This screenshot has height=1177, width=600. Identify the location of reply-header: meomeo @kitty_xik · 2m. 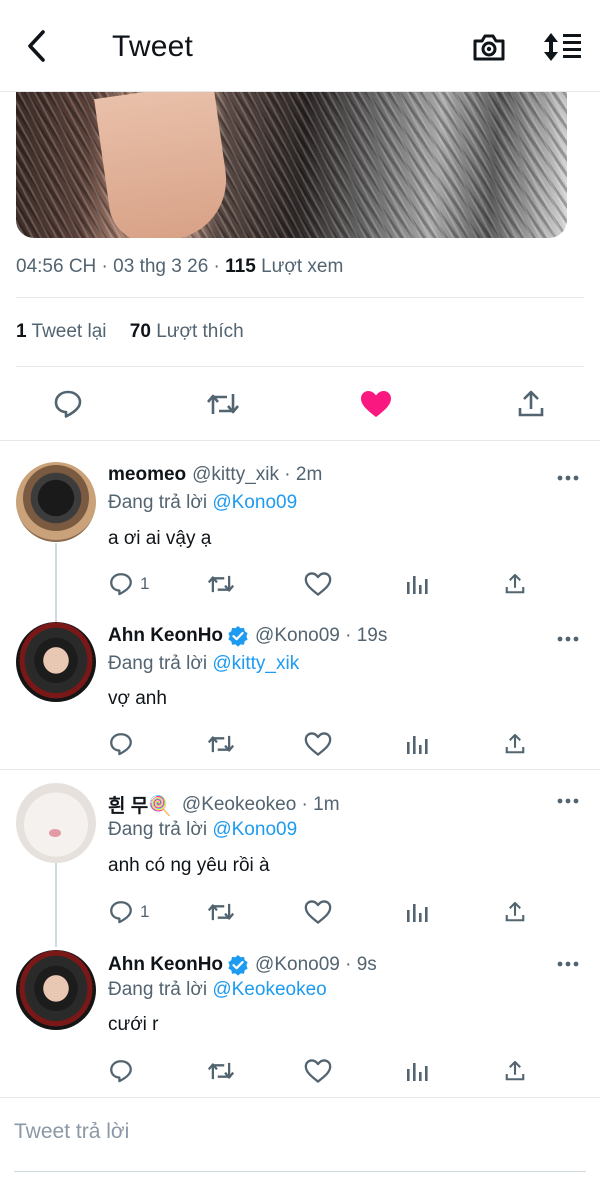
(215, 475).